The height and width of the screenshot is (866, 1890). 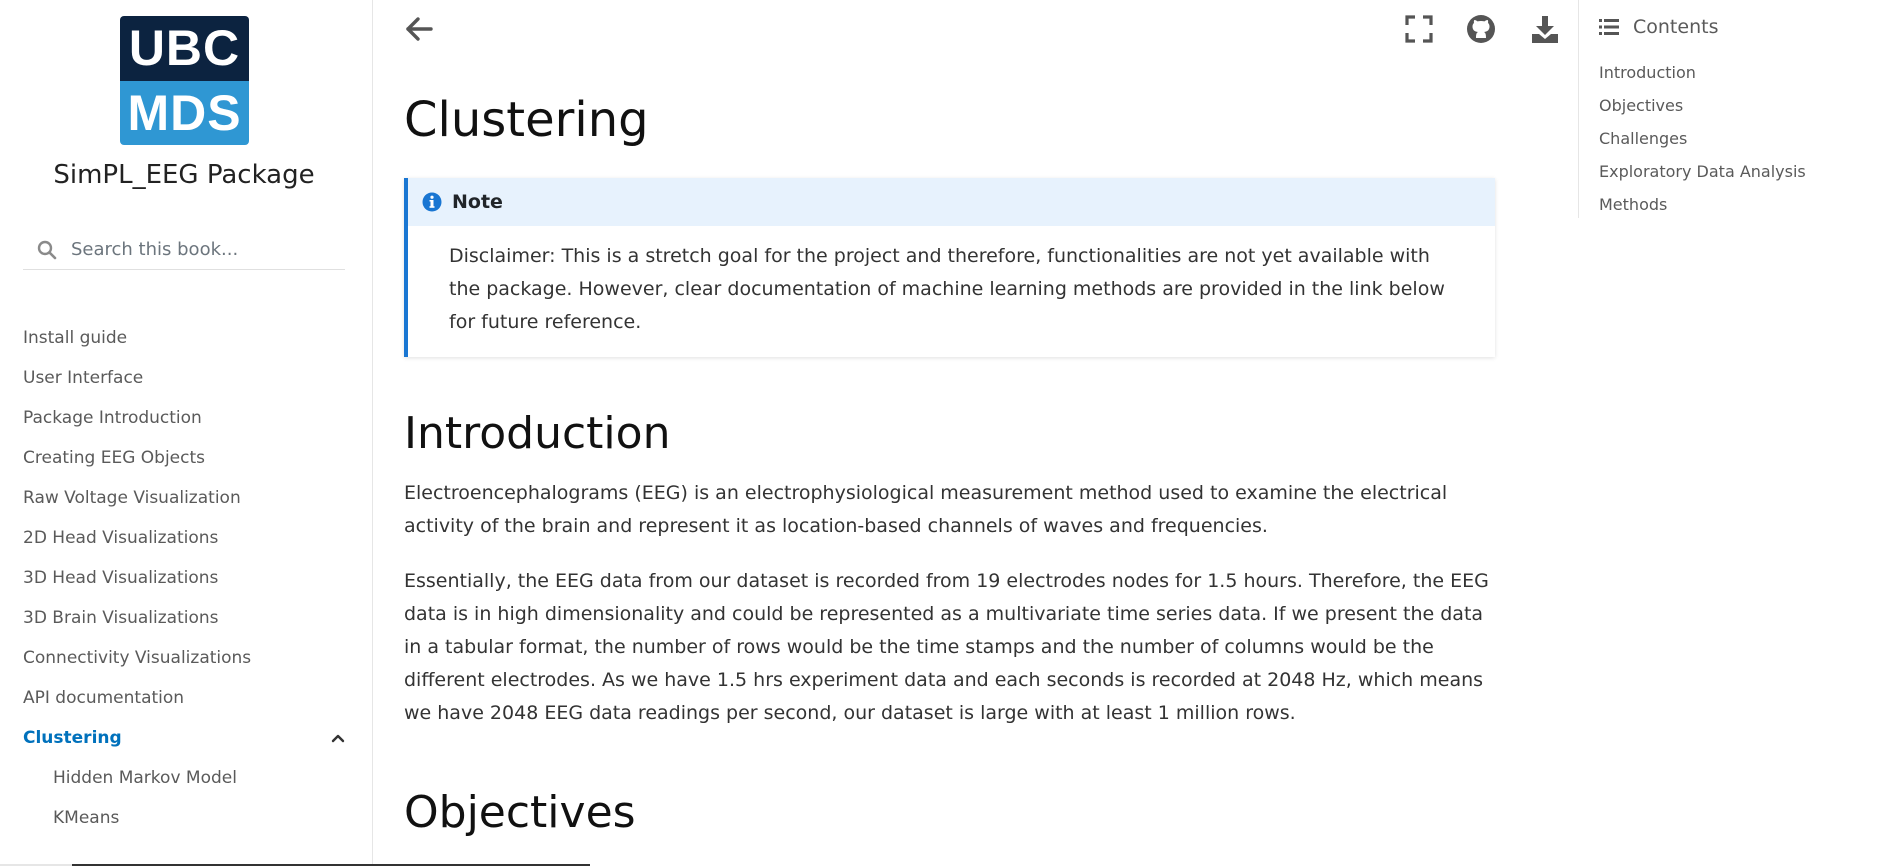 What do you see at coordinates (1609, 27) in the screenshot?
I see `list-icon` at bounding box center [1609, 27].